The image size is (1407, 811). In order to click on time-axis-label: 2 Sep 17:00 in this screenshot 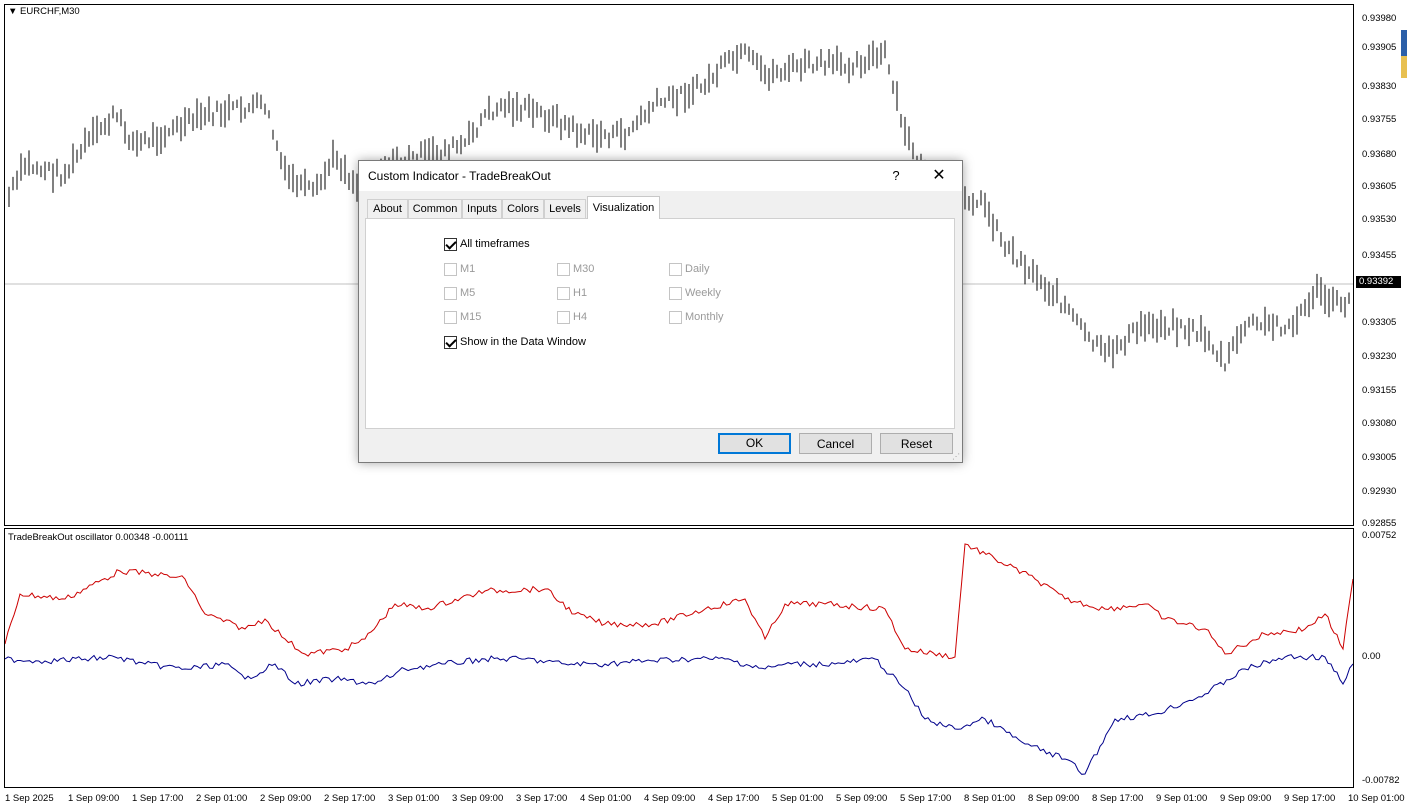, I will do `click(350, 798)`.